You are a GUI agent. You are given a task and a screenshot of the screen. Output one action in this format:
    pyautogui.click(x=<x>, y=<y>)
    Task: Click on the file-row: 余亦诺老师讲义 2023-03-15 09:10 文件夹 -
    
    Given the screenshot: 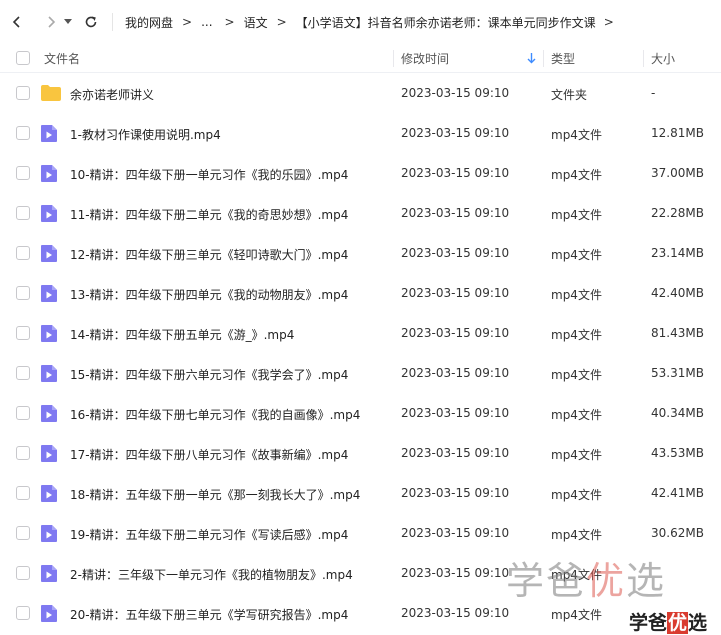 What is the action you would take?
    pyautogui.click(x=360, y=93)
    